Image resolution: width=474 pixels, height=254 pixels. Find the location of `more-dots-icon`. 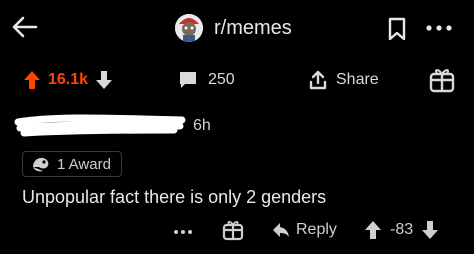

more-dots-icon is located at coordinates (439, 28).